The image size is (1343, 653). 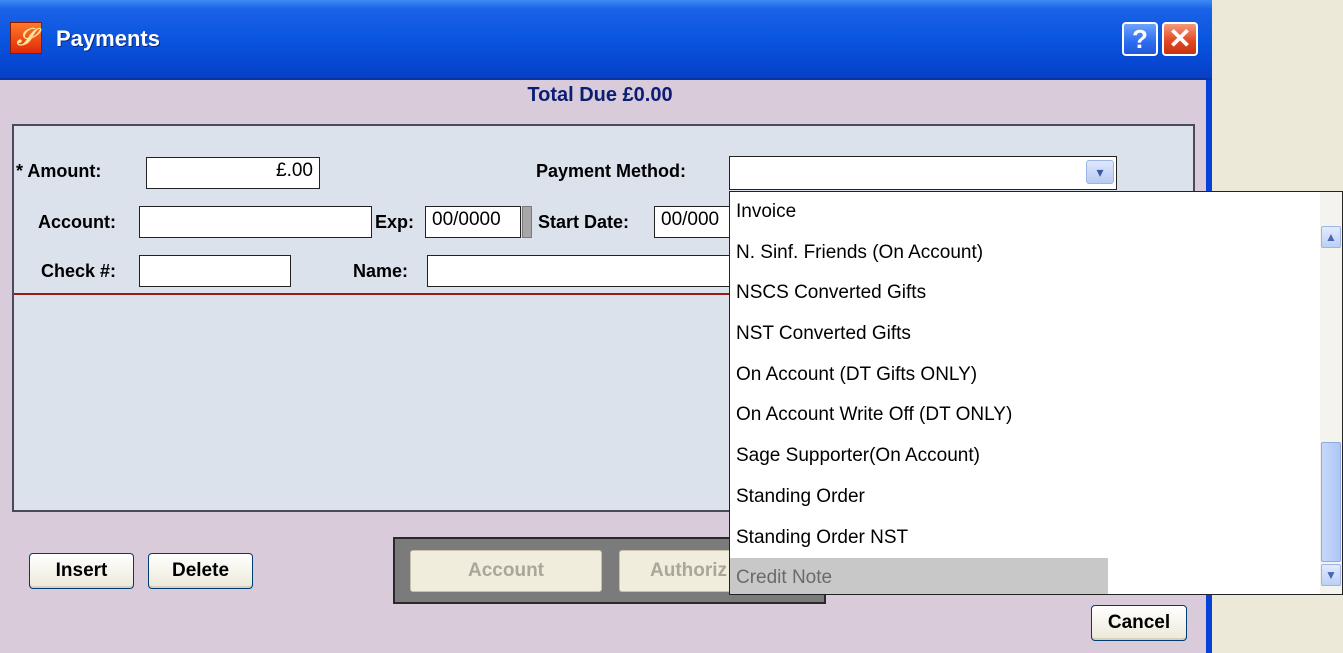 I want to click on scroll-up-icon: ▲, so click(x=1331, y=237).